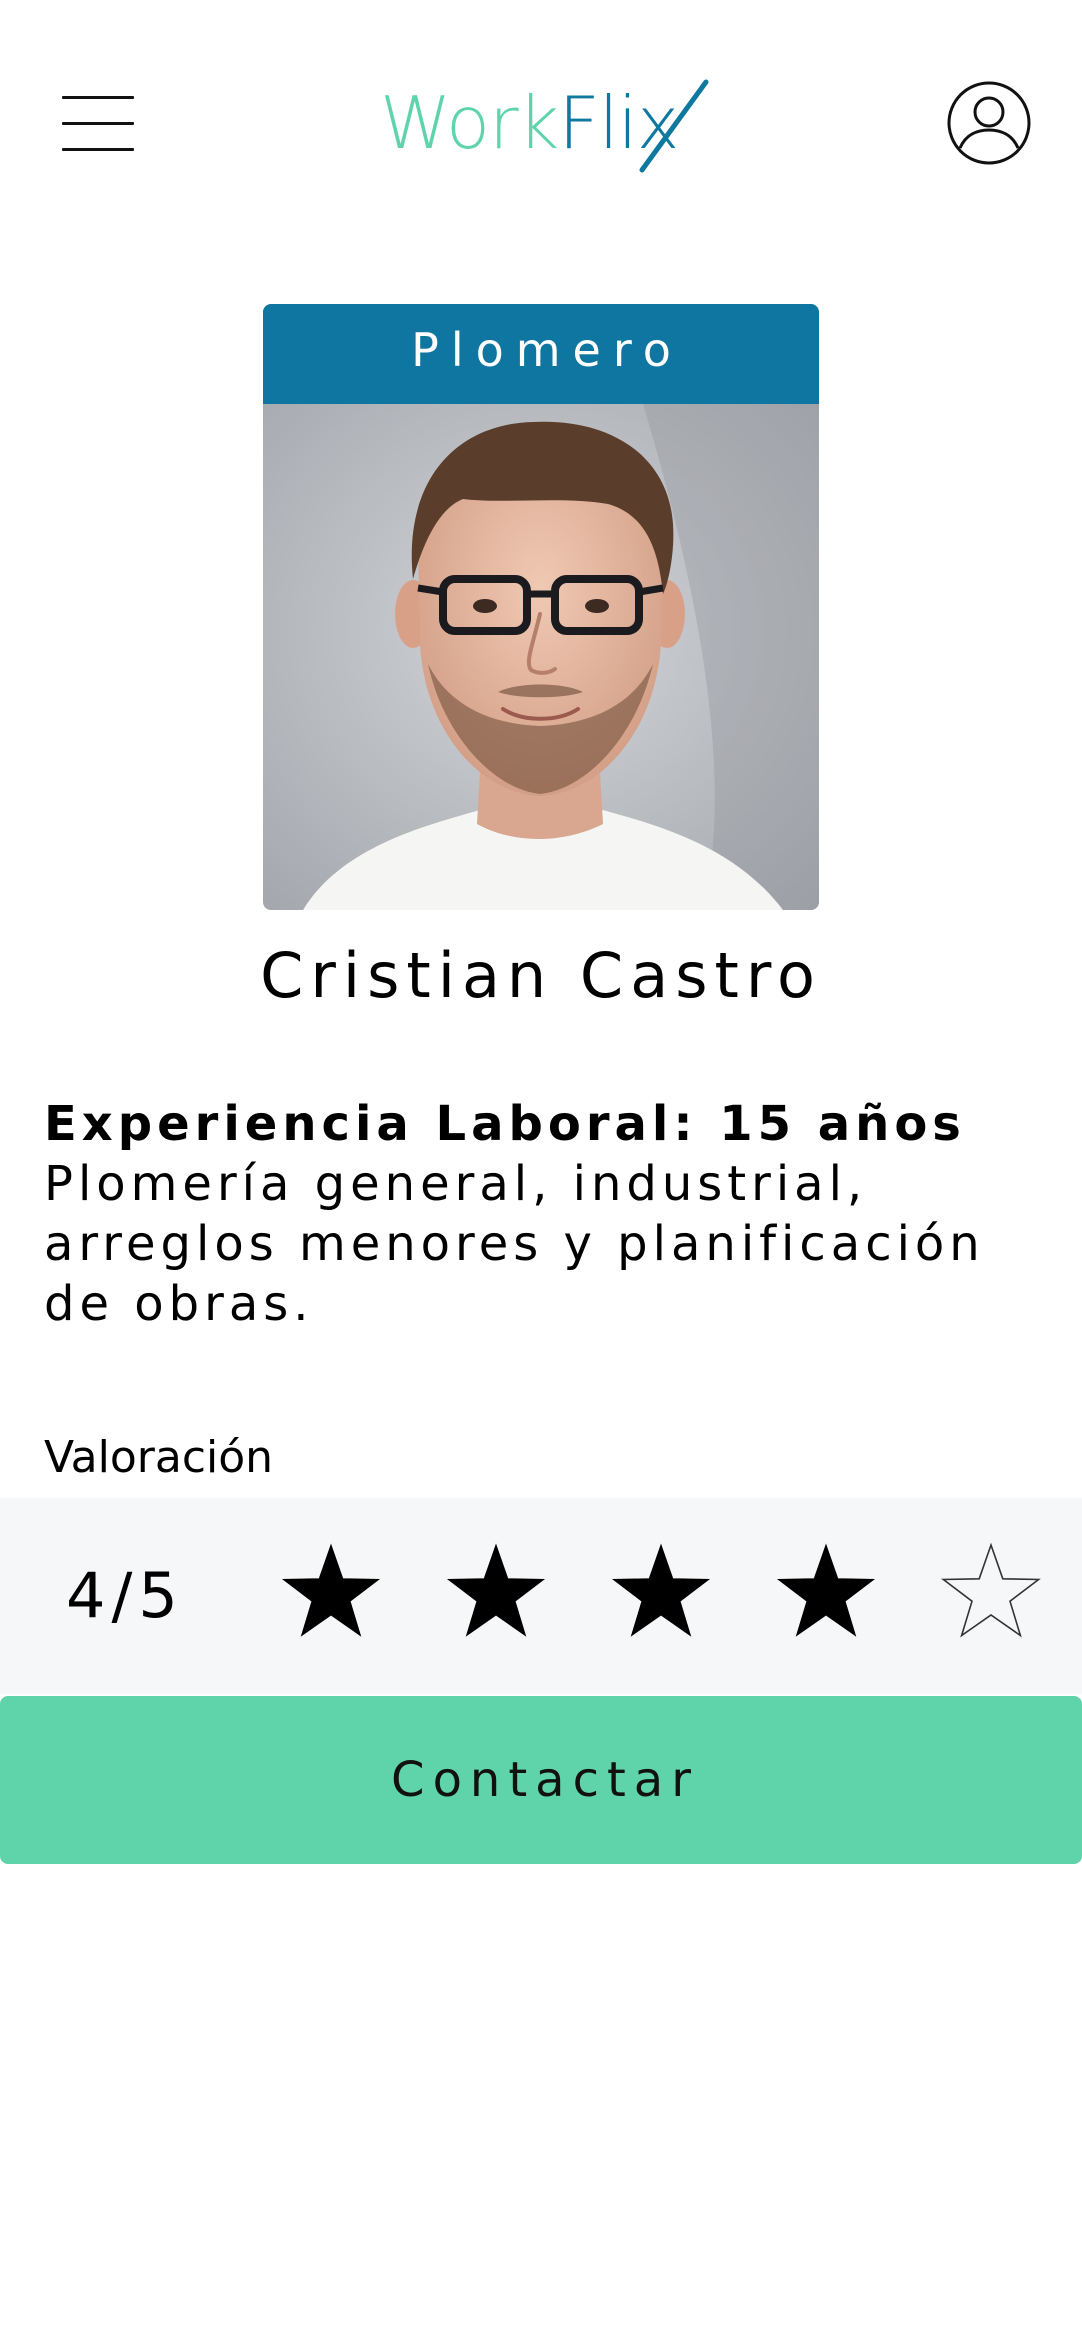  I want to click on experience-title: Experiencia Laboral: 15 años, so click(505, 1124).